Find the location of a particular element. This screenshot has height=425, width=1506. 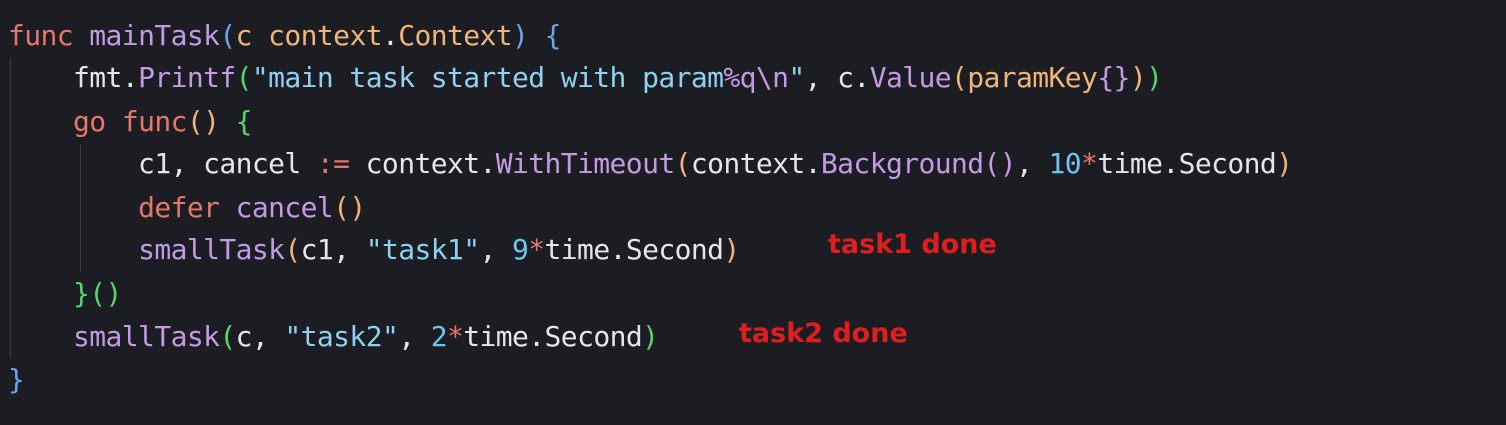

code-token: mainTask is located at coordinates (154, 35).